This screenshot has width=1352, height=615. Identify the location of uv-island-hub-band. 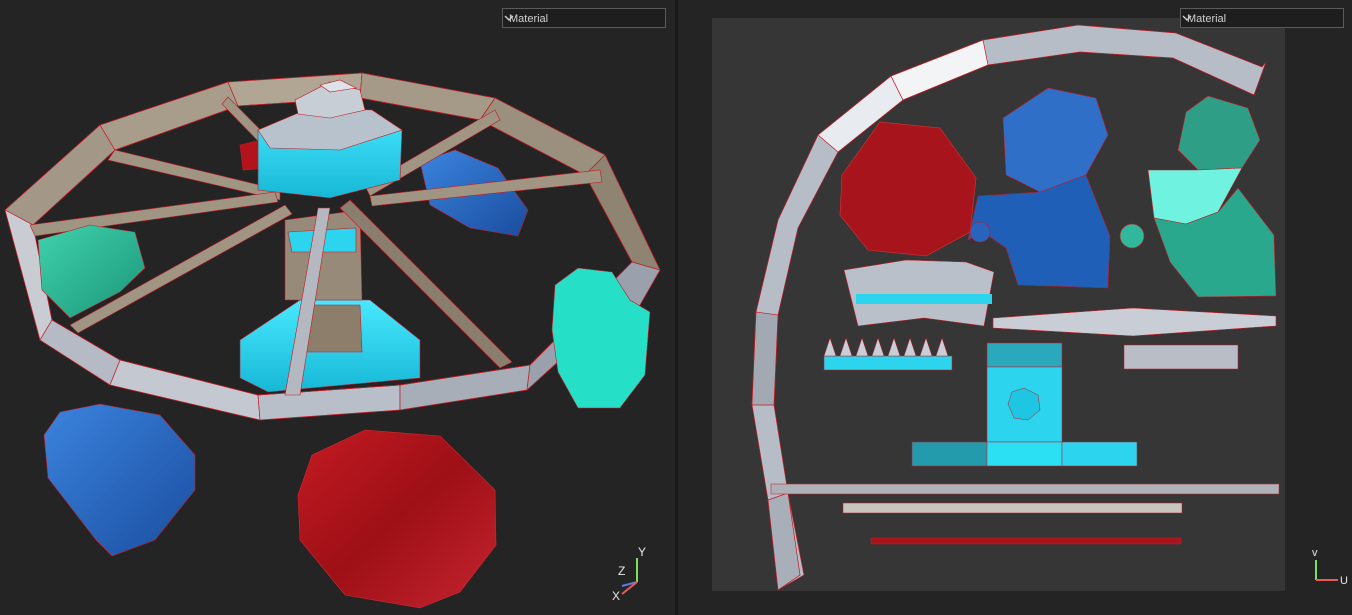
(924, 299).